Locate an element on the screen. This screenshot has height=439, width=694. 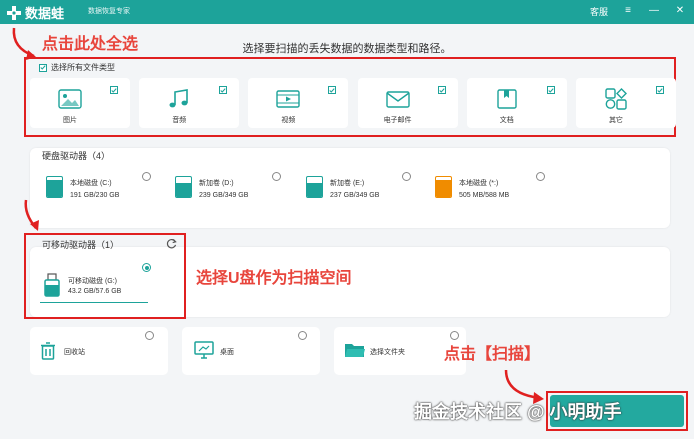
file-type-label: 图片 is located at coordinates (70, 120).